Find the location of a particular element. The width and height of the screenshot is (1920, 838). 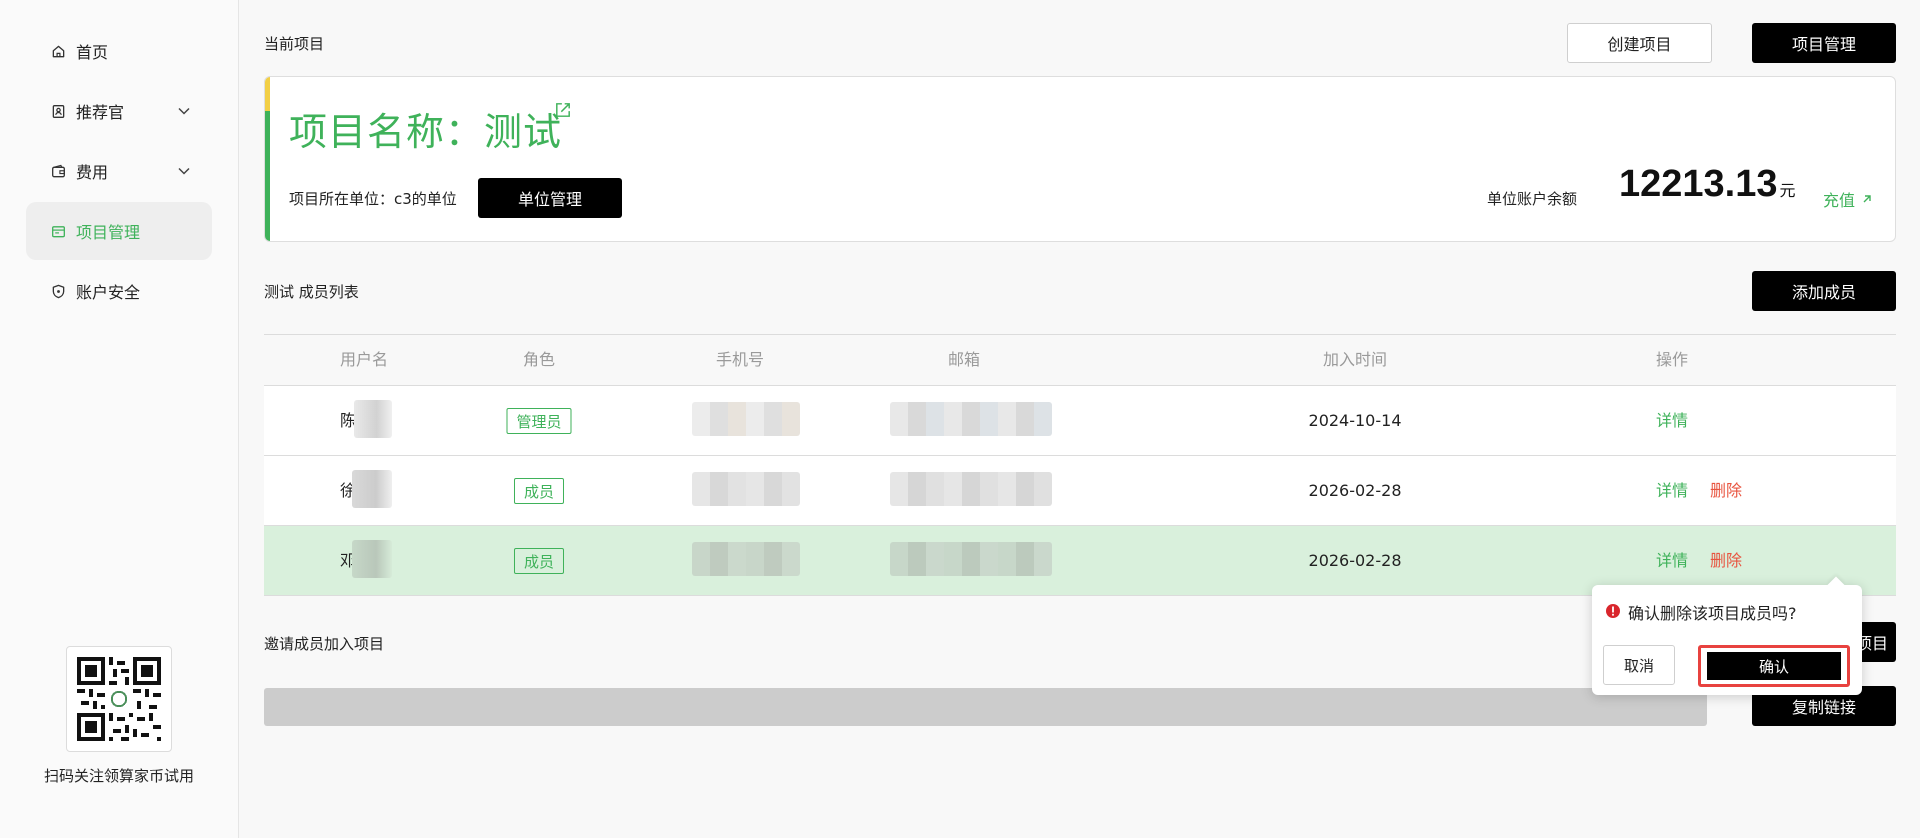

recharge-link: 充值 is located at coordinates (1848, 199).